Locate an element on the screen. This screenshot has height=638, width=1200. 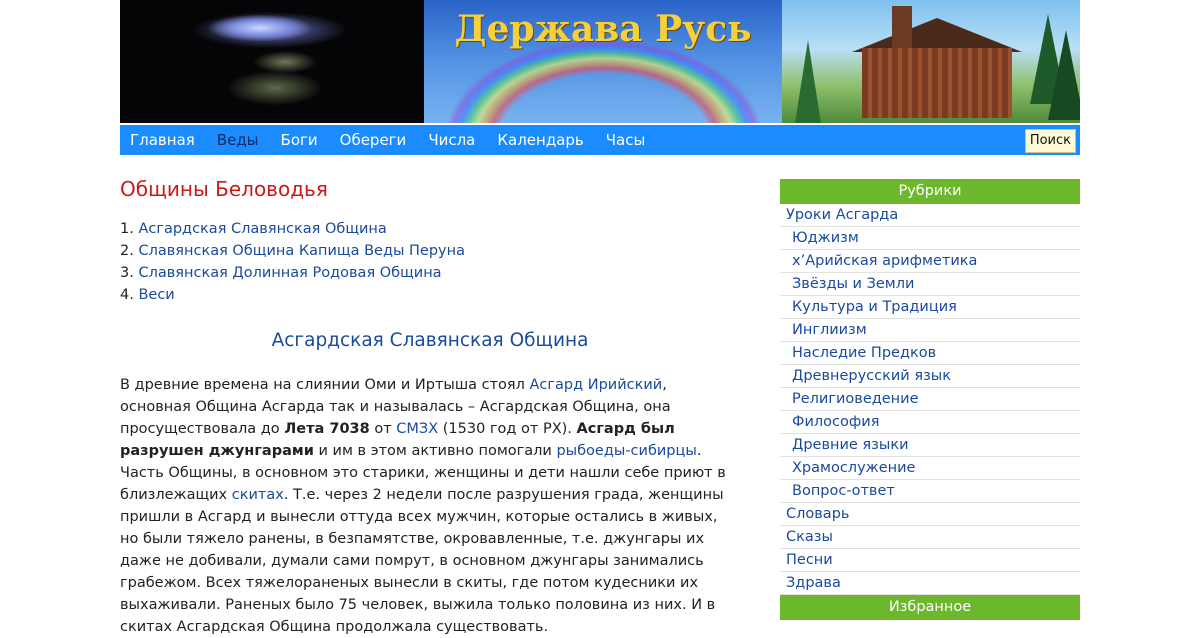
link-skity: скитах is located at coordinates (258, 495).